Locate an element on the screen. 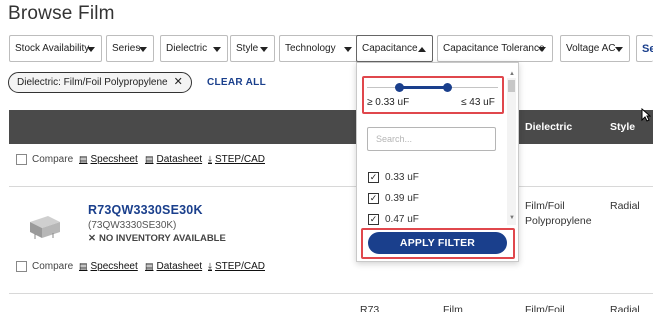 Image resolution: width=653 pixels, height=312 pixels. filter-capacitance: Capacitance is located at coordinates (394, 48).